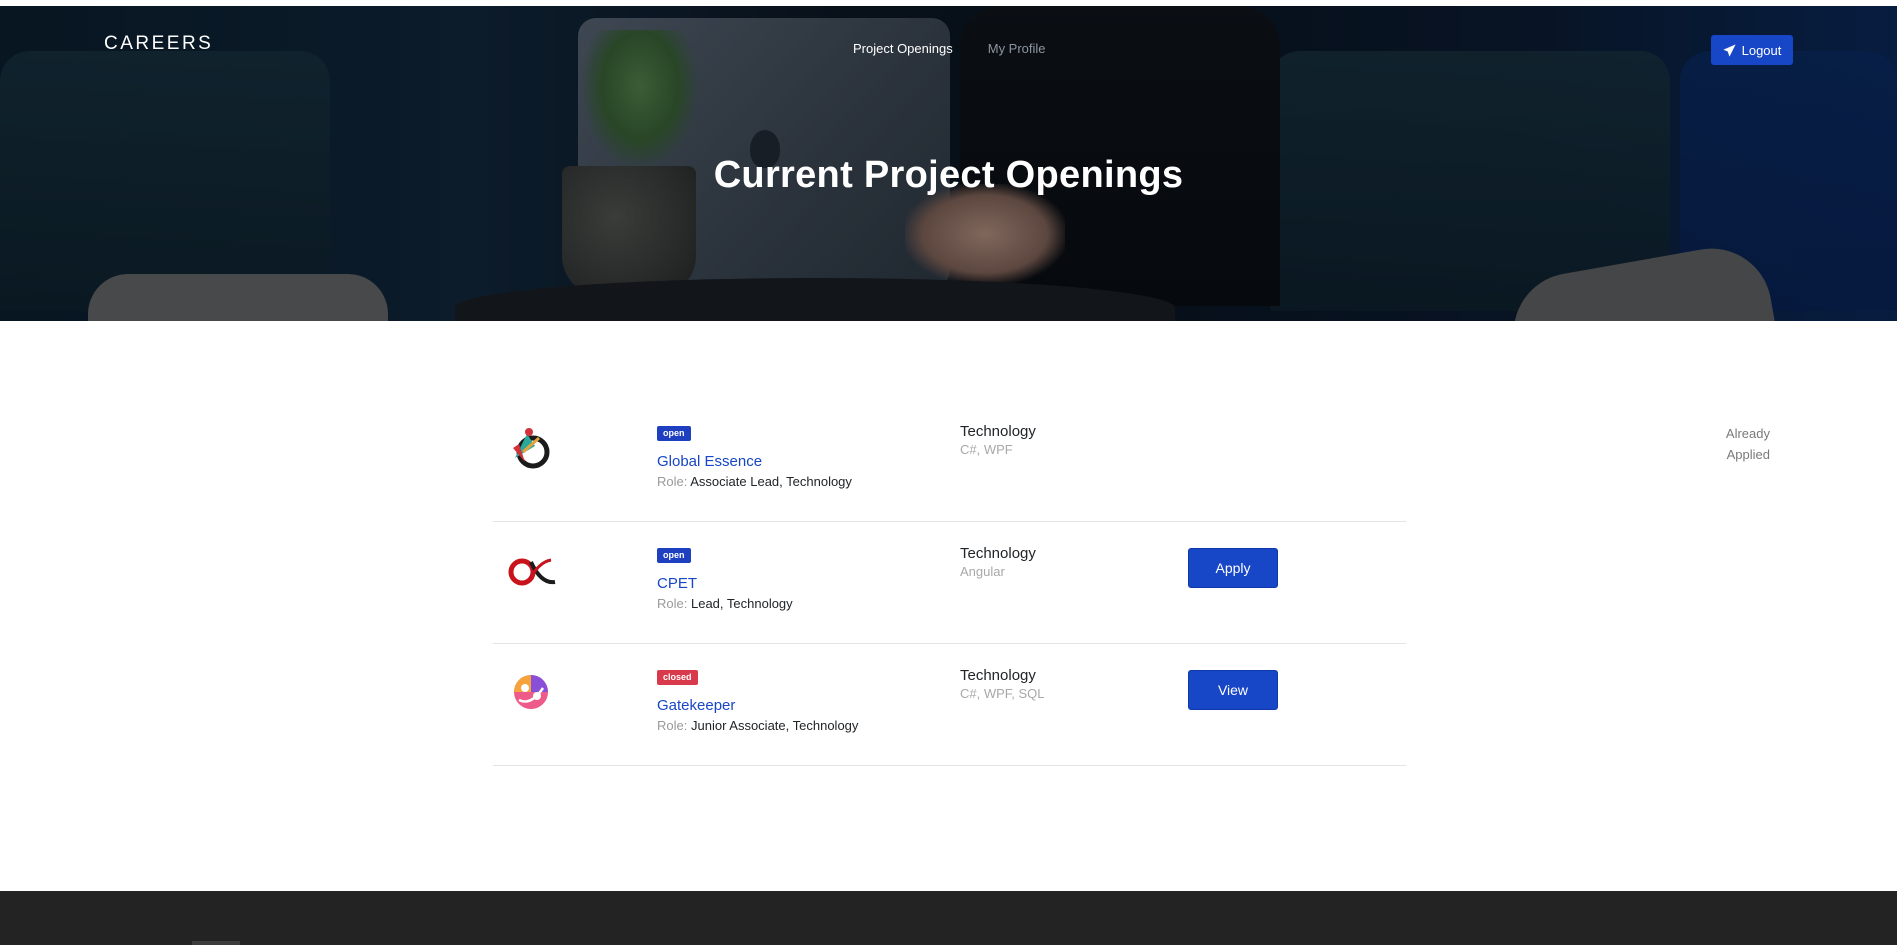 The height and width of the screenshot is (945, 1897). What do you see at coordinates (1734, 444) in the screenshot?
I see `already-applied-text: Already Applied` at bounding box center [1734, 444].